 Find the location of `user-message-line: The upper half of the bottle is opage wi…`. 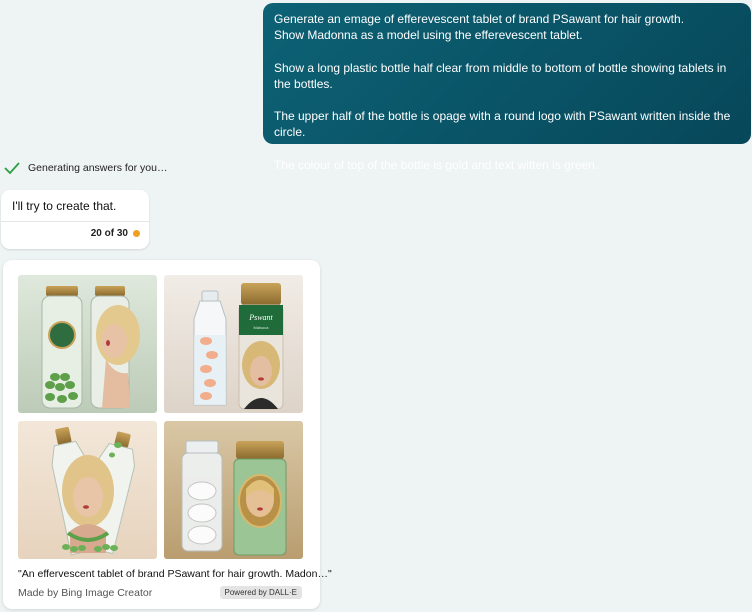

user-message-line: The upper half of the bottle is opage wi… is located at coordinates (502, 124).